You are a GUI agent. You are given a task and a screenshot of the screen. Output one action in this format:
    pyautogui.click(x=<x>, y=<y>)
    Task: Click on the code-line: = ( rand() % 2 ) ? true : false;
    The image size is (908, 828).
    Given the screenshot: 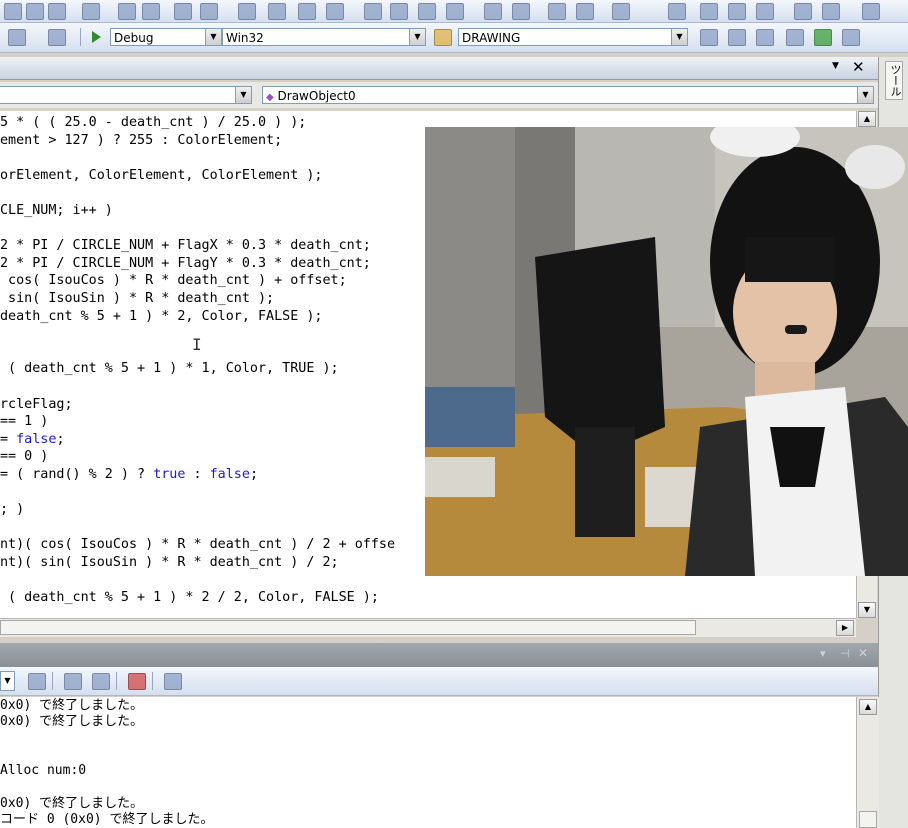 What is the action you would take?
    pyautogui.click(x=129, y=474)
    